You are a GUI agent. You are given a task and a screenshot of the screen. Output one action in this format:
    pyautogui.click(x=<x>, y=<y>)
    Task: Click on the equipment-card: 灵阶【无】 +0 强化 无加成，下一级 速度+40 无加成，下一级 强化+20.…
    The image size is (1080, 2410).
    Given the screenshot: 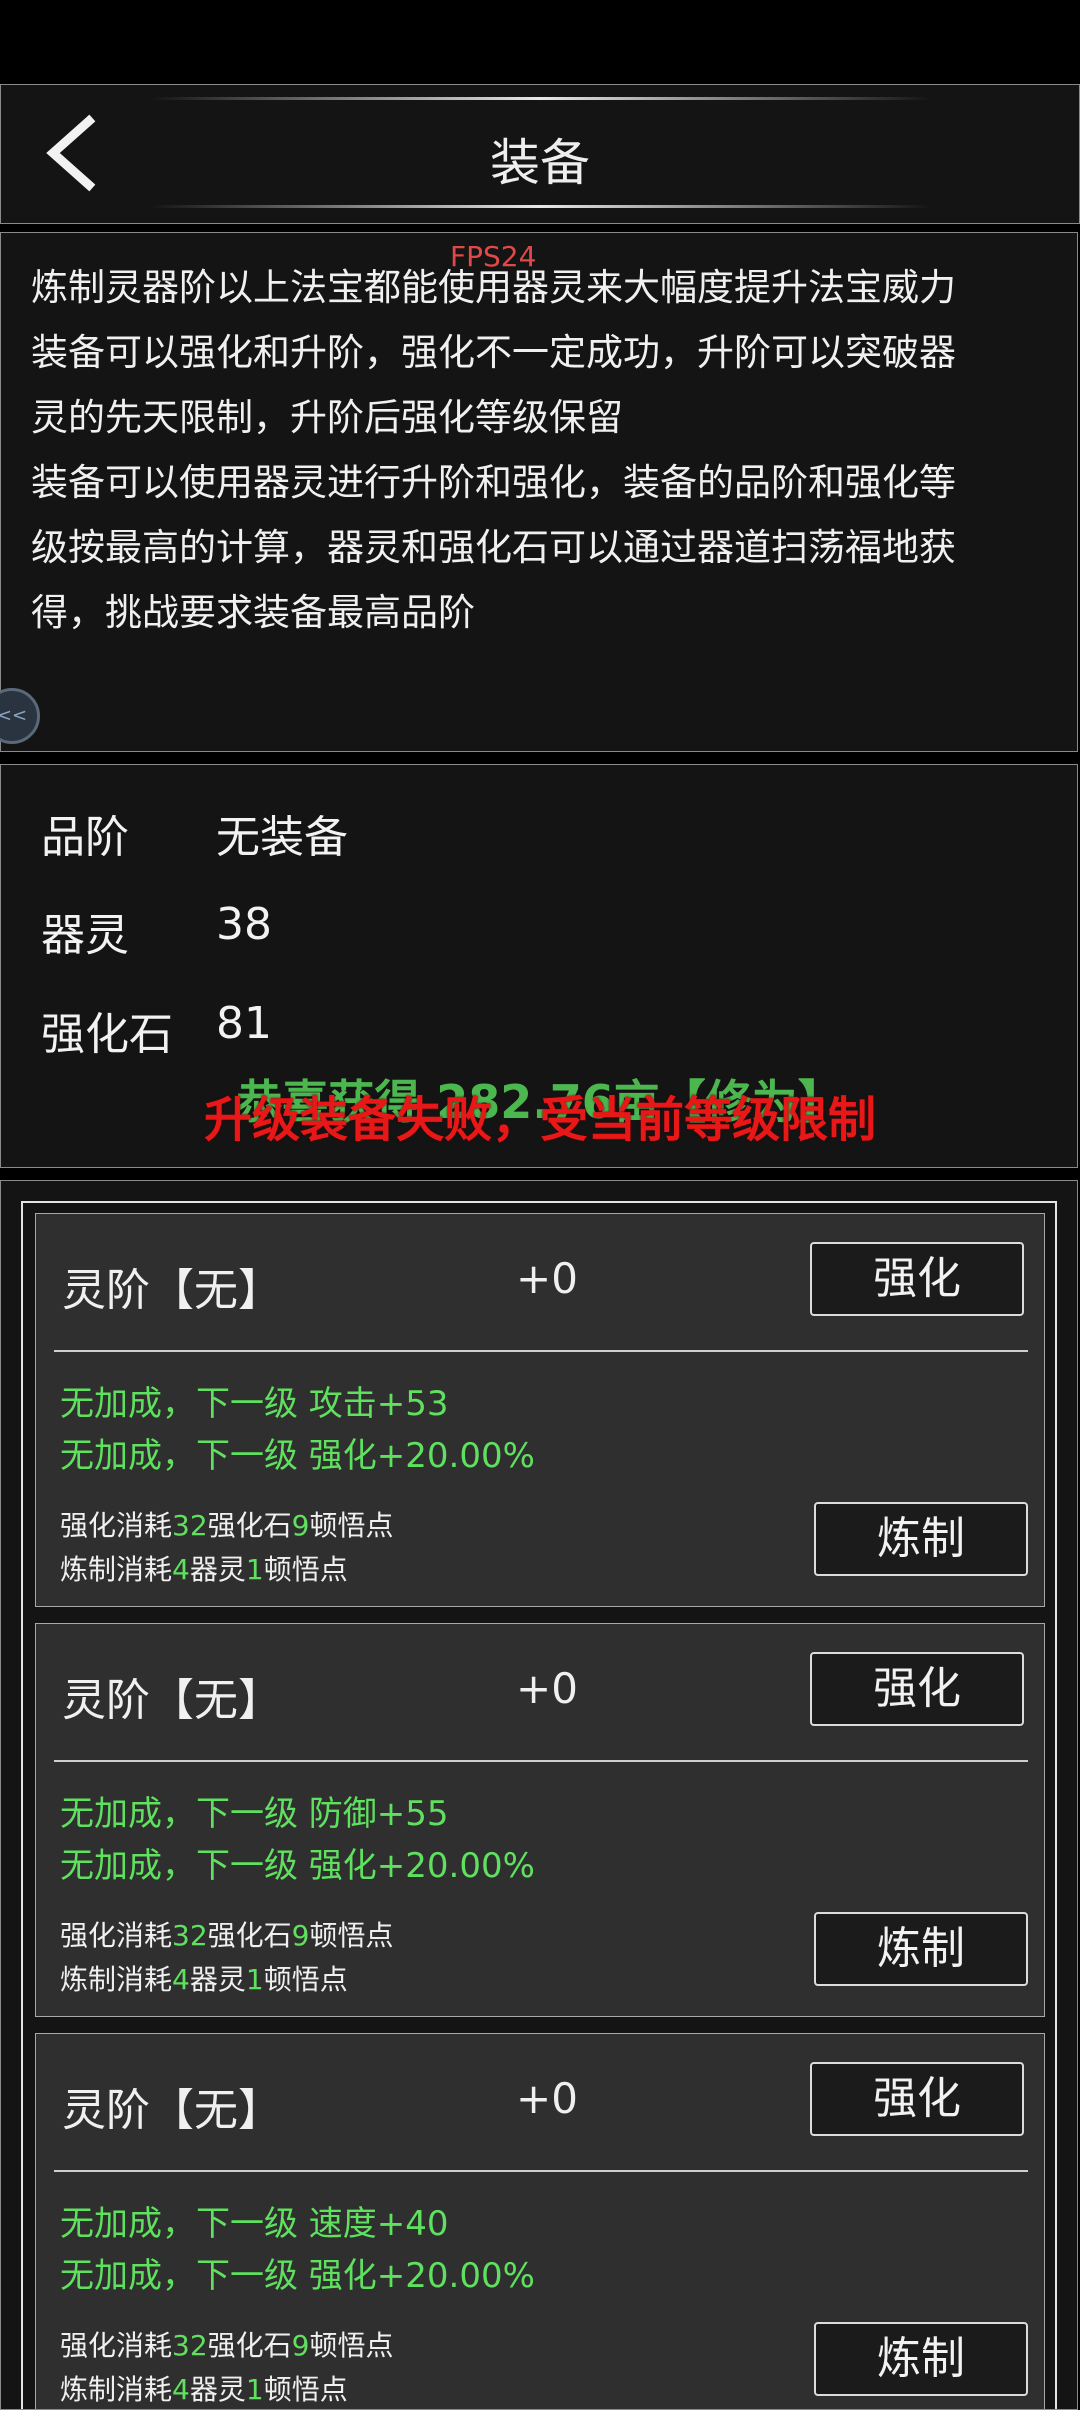 What is the action you would take?
    pyautogui.click(x=540, y=2221)
    